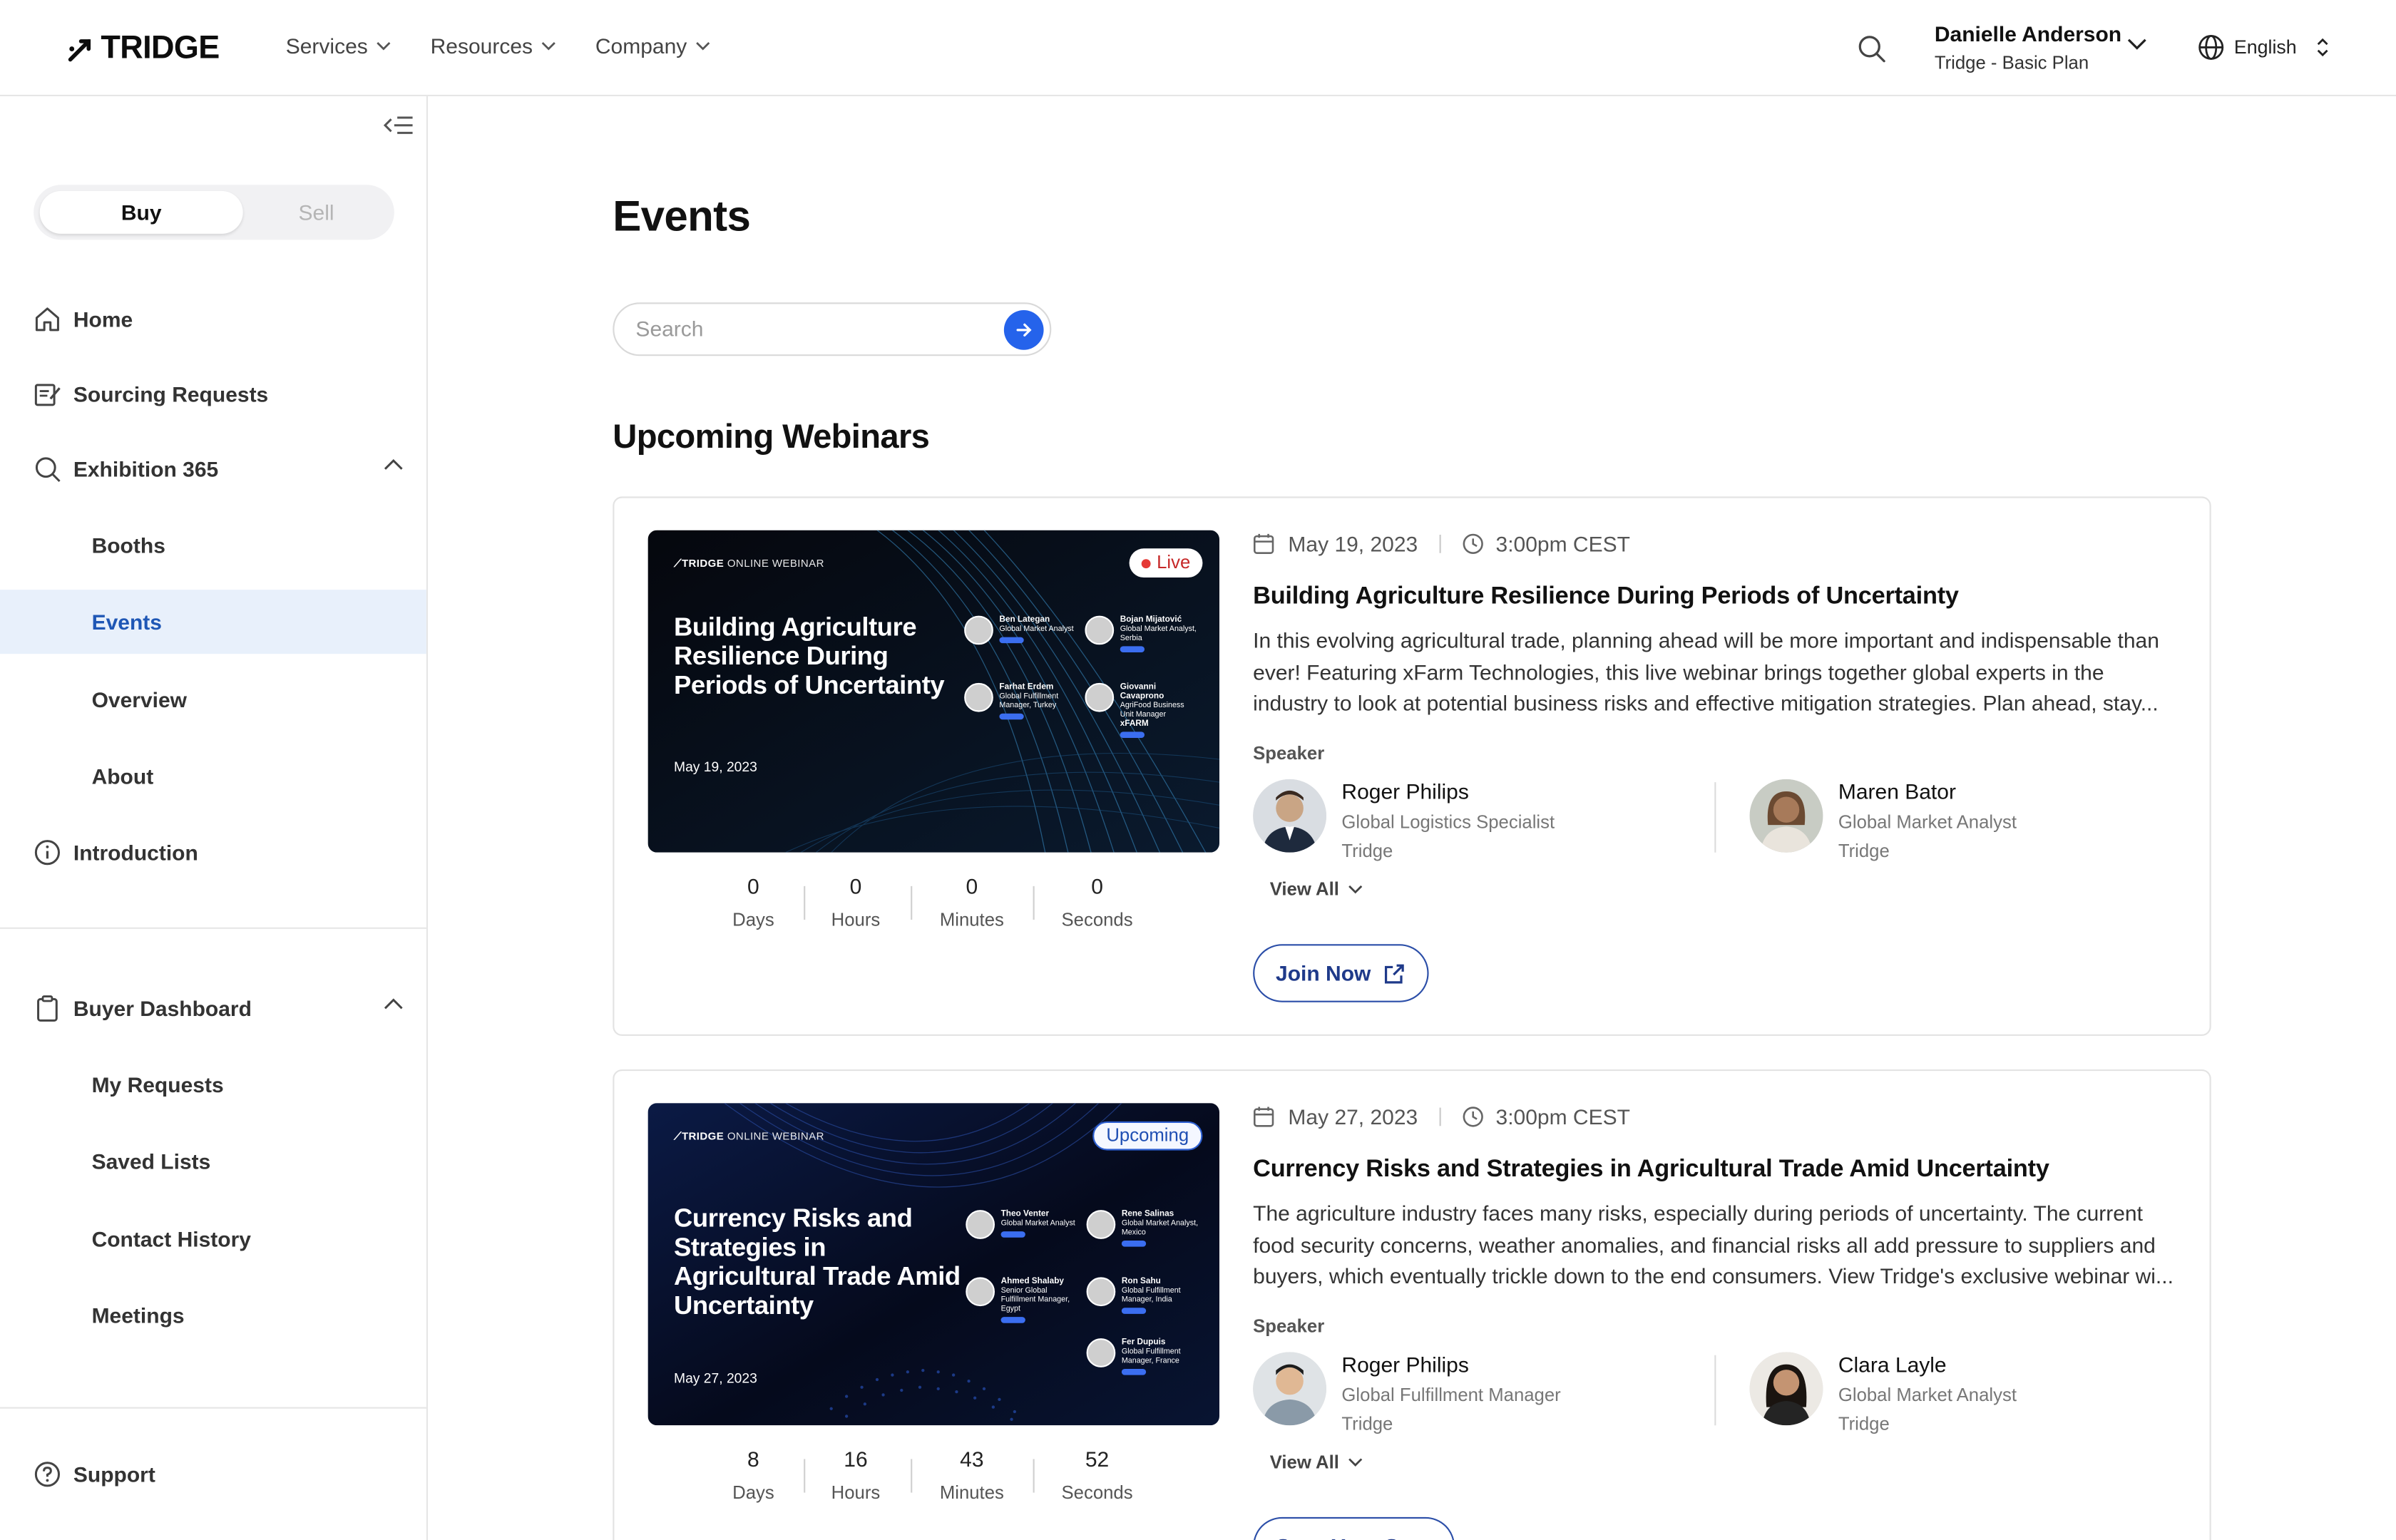 This screenshot has height=1540, width=2396. What do you see at coordinates (139, 699) in the screenshot?
I see `sidebar-item-label: Overview` at bounding box center [139, 699].